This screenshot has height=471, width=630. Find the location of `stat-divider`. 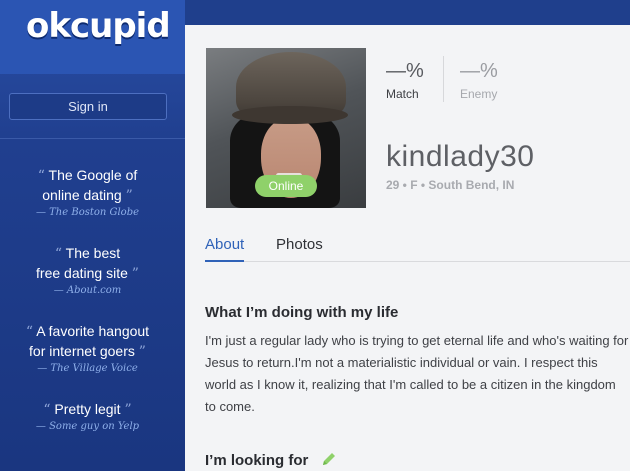

stat-divider is located at coordinates (443, 79).